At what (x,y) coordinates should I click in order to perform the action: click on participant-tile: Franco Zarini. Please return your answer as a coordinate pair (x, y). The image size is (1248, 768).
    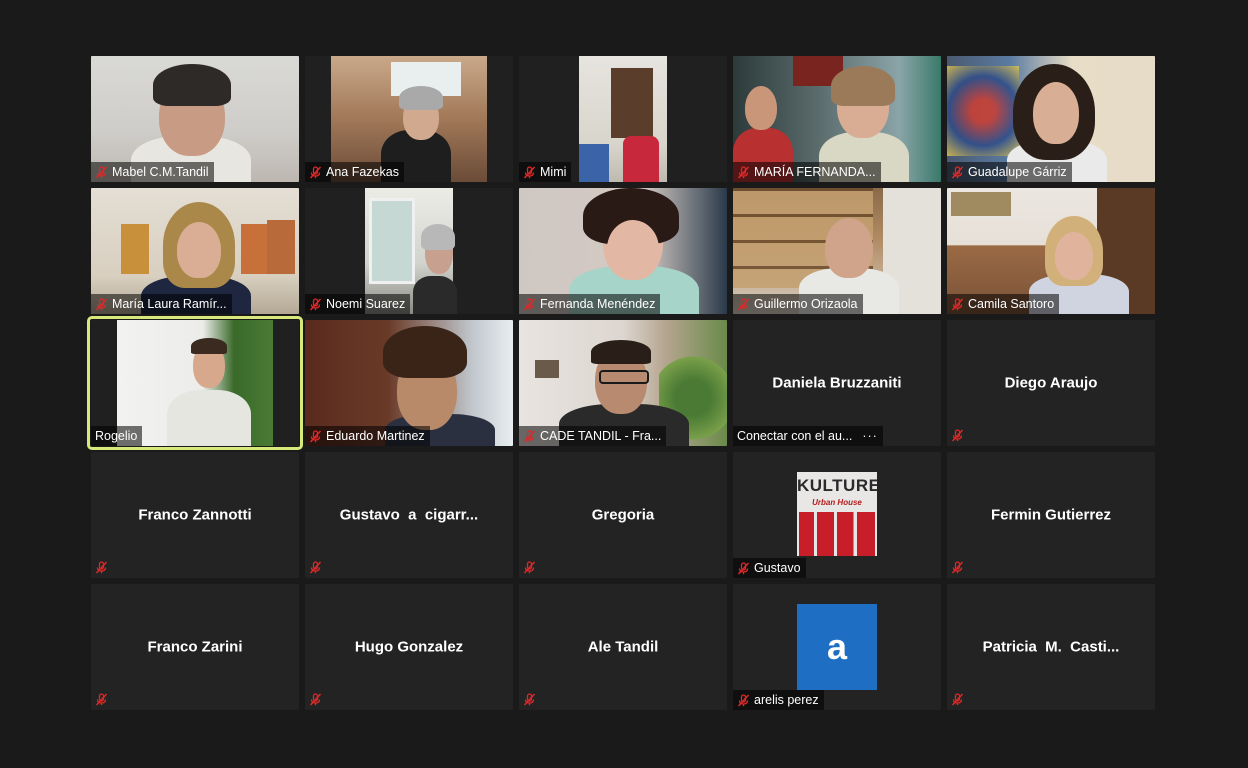
    Looking at the image, I should click on (195, 647).